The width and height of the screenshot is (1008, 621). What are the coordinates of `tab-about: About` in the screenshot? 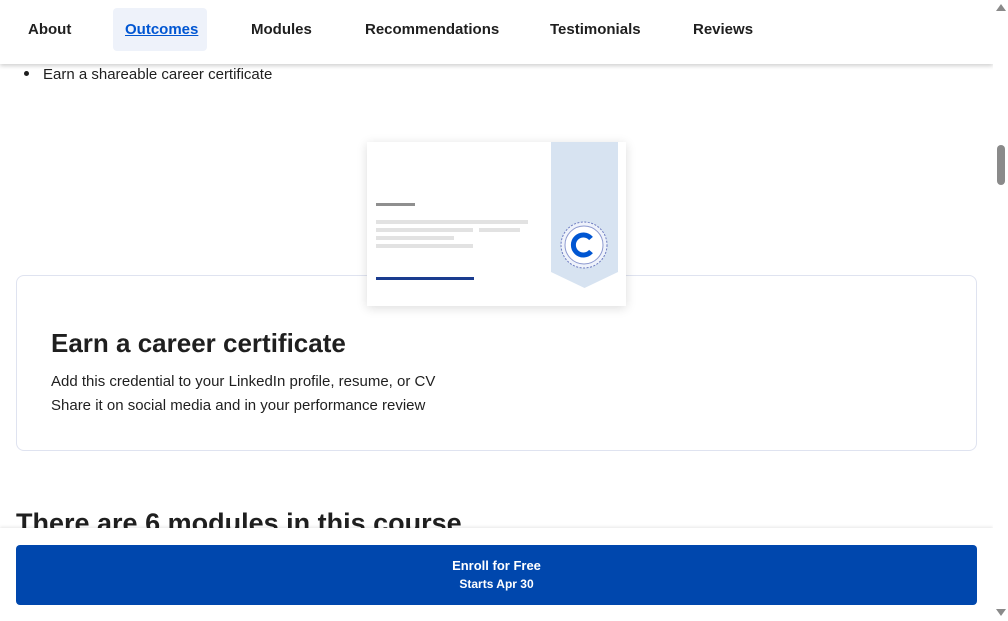 It's located at (49, 29).